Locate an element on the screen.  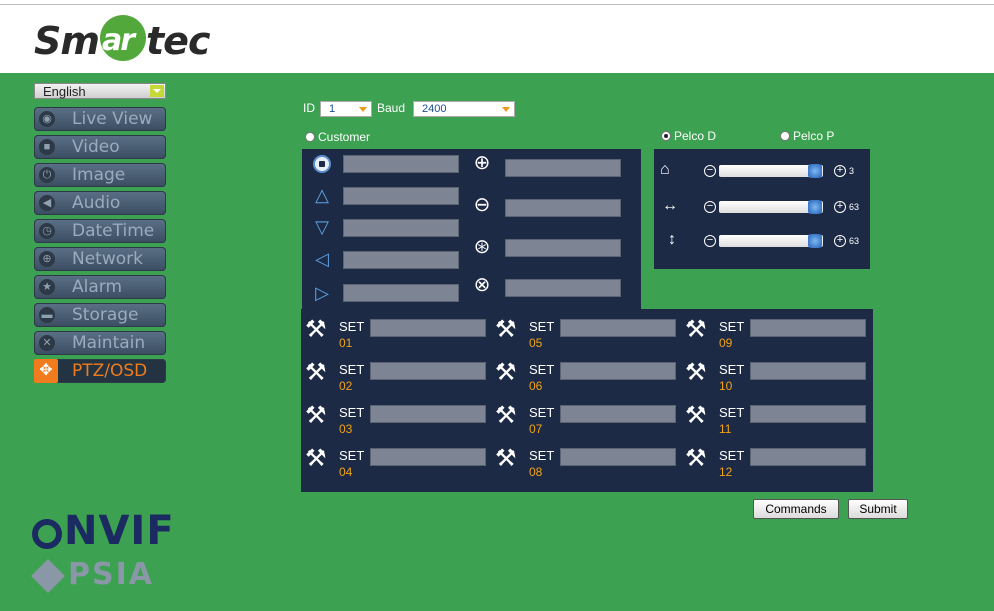
language-select: English is located at coordinates (100, 91).